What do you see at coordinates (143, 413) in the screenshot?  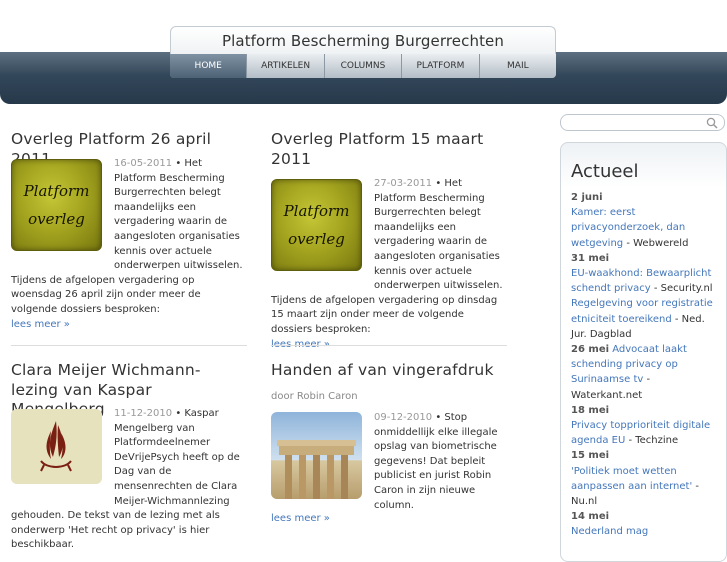 I see `article-date: 11-12-2010` at bounding box center [143, 413].